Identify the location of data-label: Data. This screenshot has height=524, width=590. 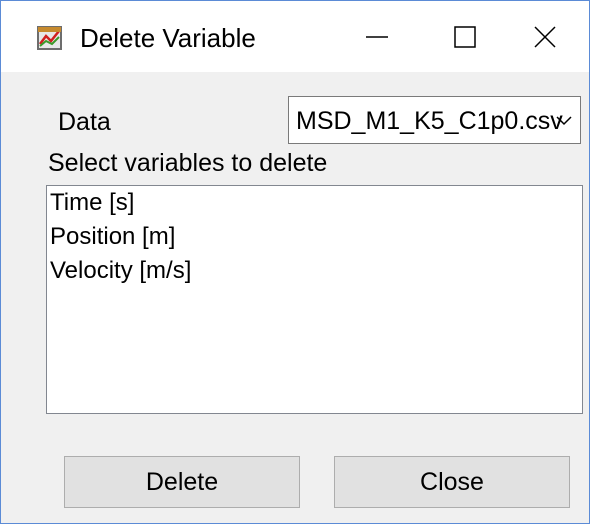
(84, 122).